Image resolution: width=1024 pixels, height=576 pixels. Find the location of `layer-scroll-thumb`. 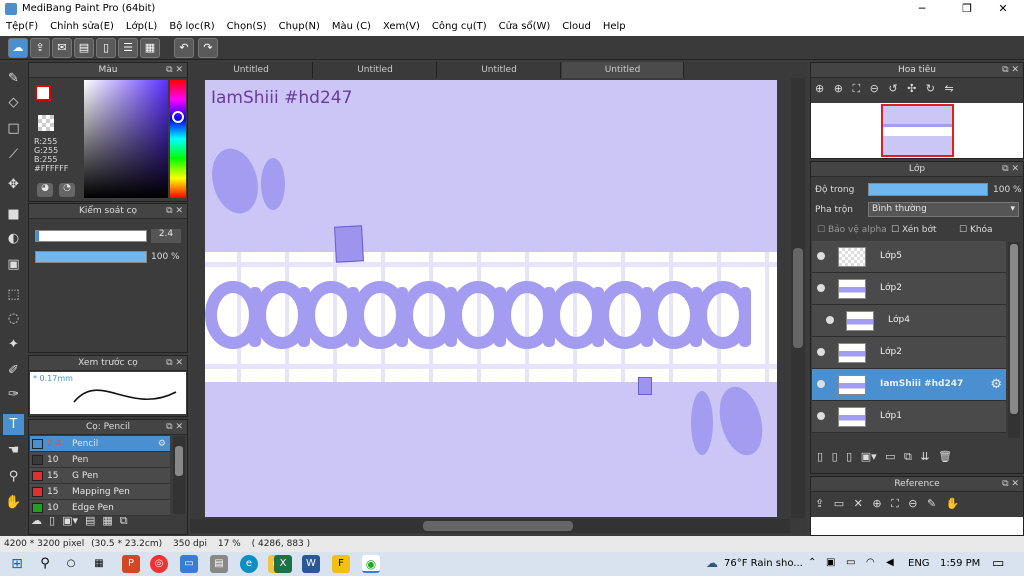

layer-scroll-thumb is located at coordinates (1014, 329).